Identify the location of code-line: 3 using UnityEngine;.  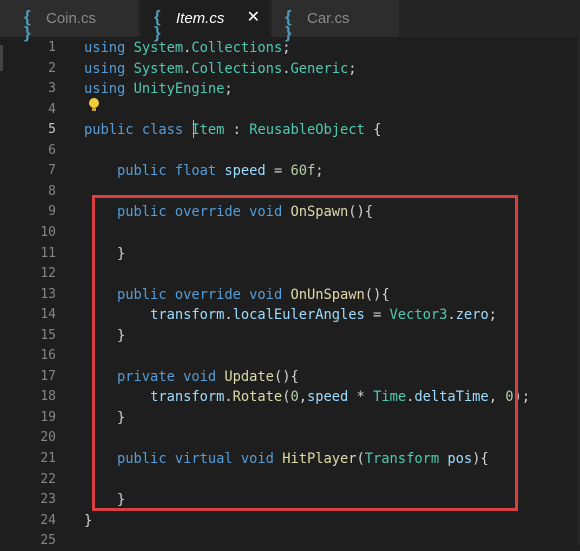
(290, 89).